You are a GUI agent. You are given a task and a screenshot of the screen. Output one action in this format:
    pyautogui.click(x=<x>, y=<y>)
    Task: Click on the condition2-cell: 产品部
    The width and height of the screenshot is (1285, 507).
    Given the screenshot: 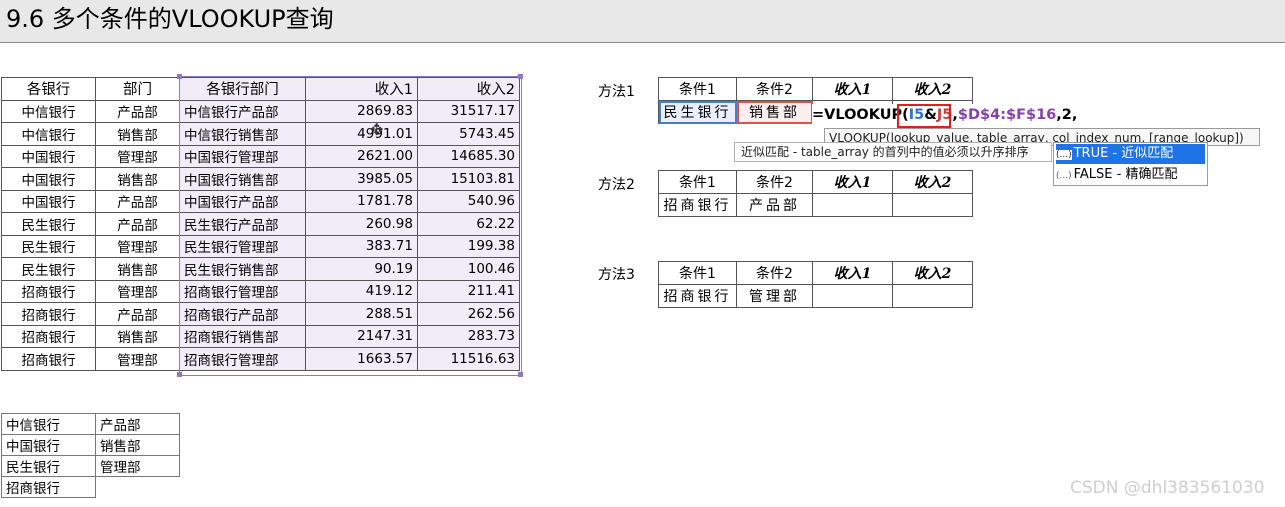 What is the action you would take?
    pyautogui.click(x=774, y=205)
    